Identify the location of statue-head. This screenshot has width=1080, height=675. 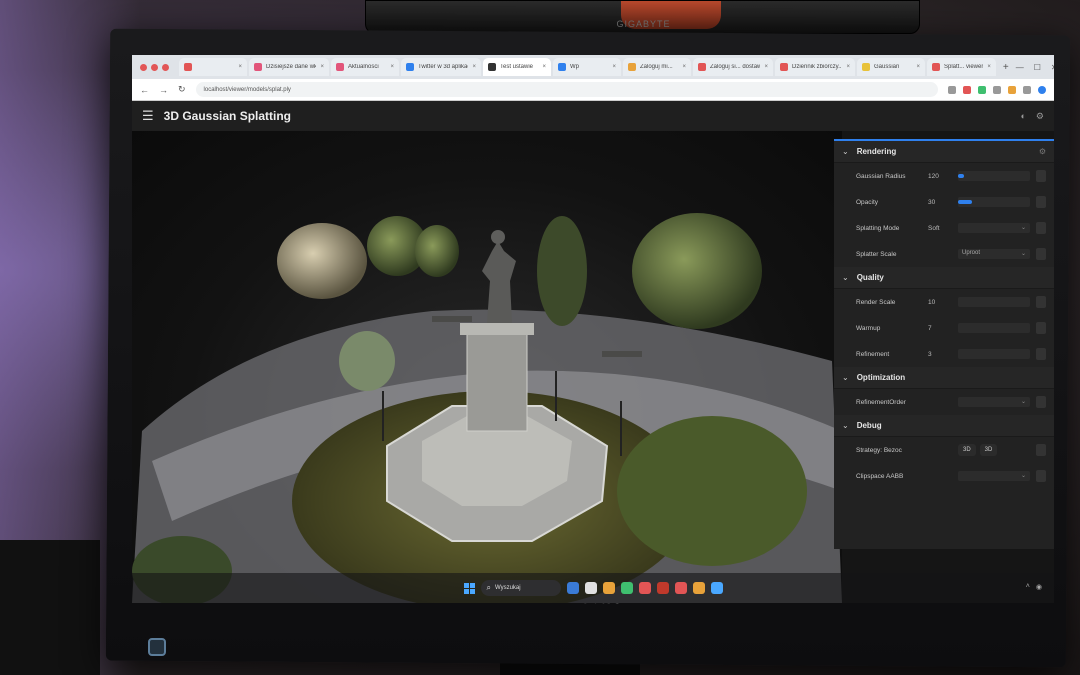
(498, 237).